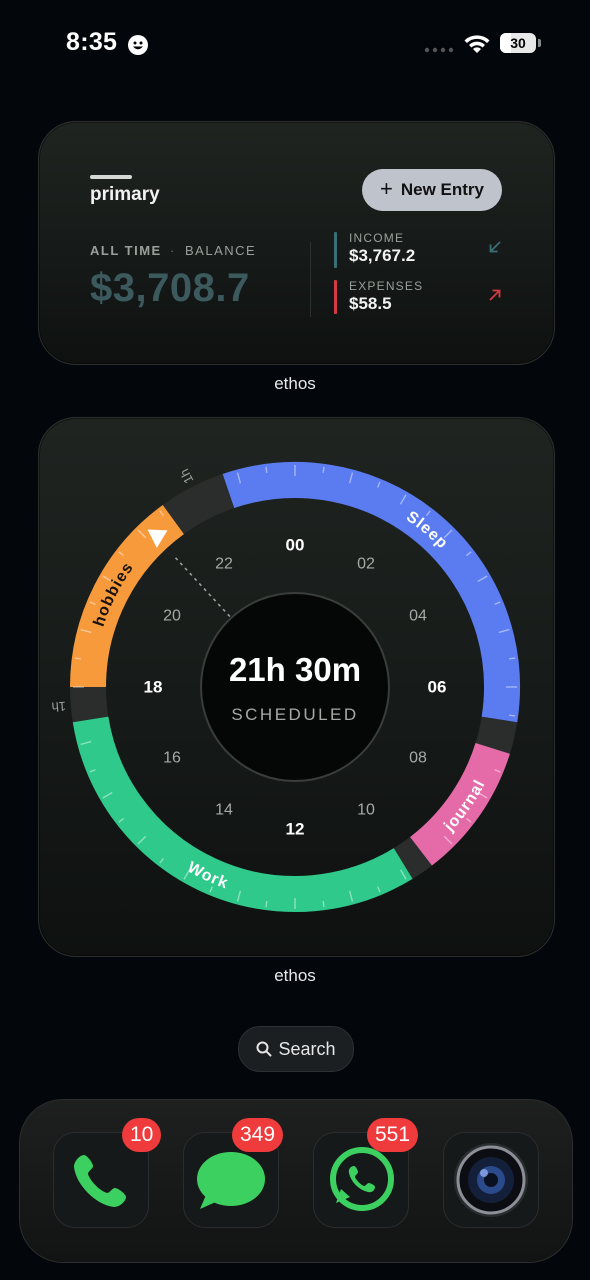 Image resolution: width=590 pixels, height=1280 pixels. I want to click on plus-icon: +, so click(386, 188).